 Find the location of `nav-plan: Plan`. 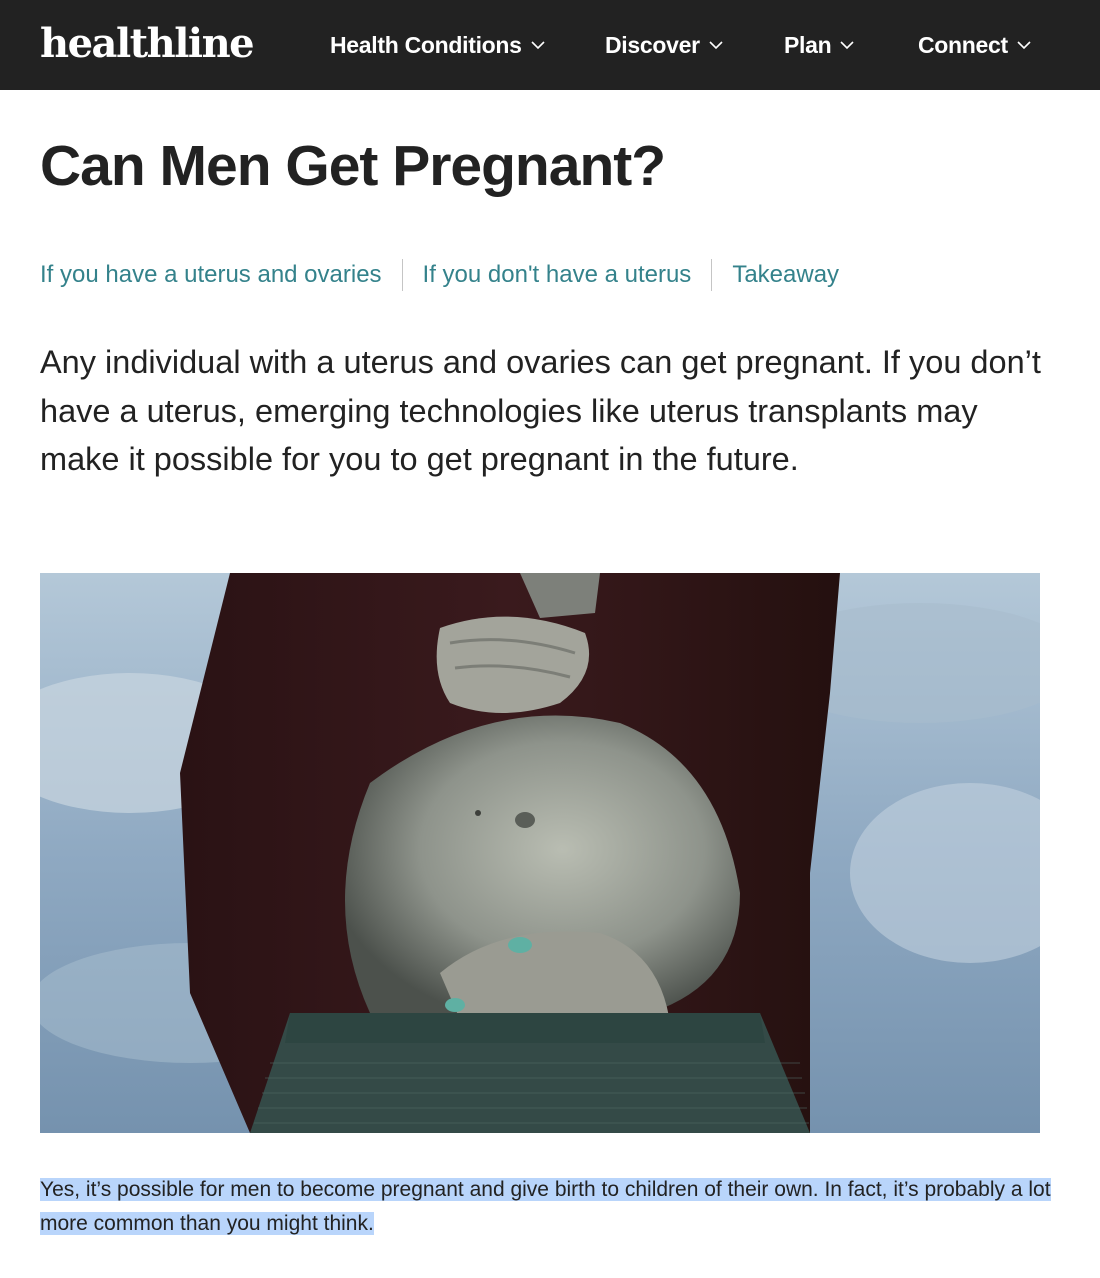

nav-plan: Plan is located at coordinates (819, 45).